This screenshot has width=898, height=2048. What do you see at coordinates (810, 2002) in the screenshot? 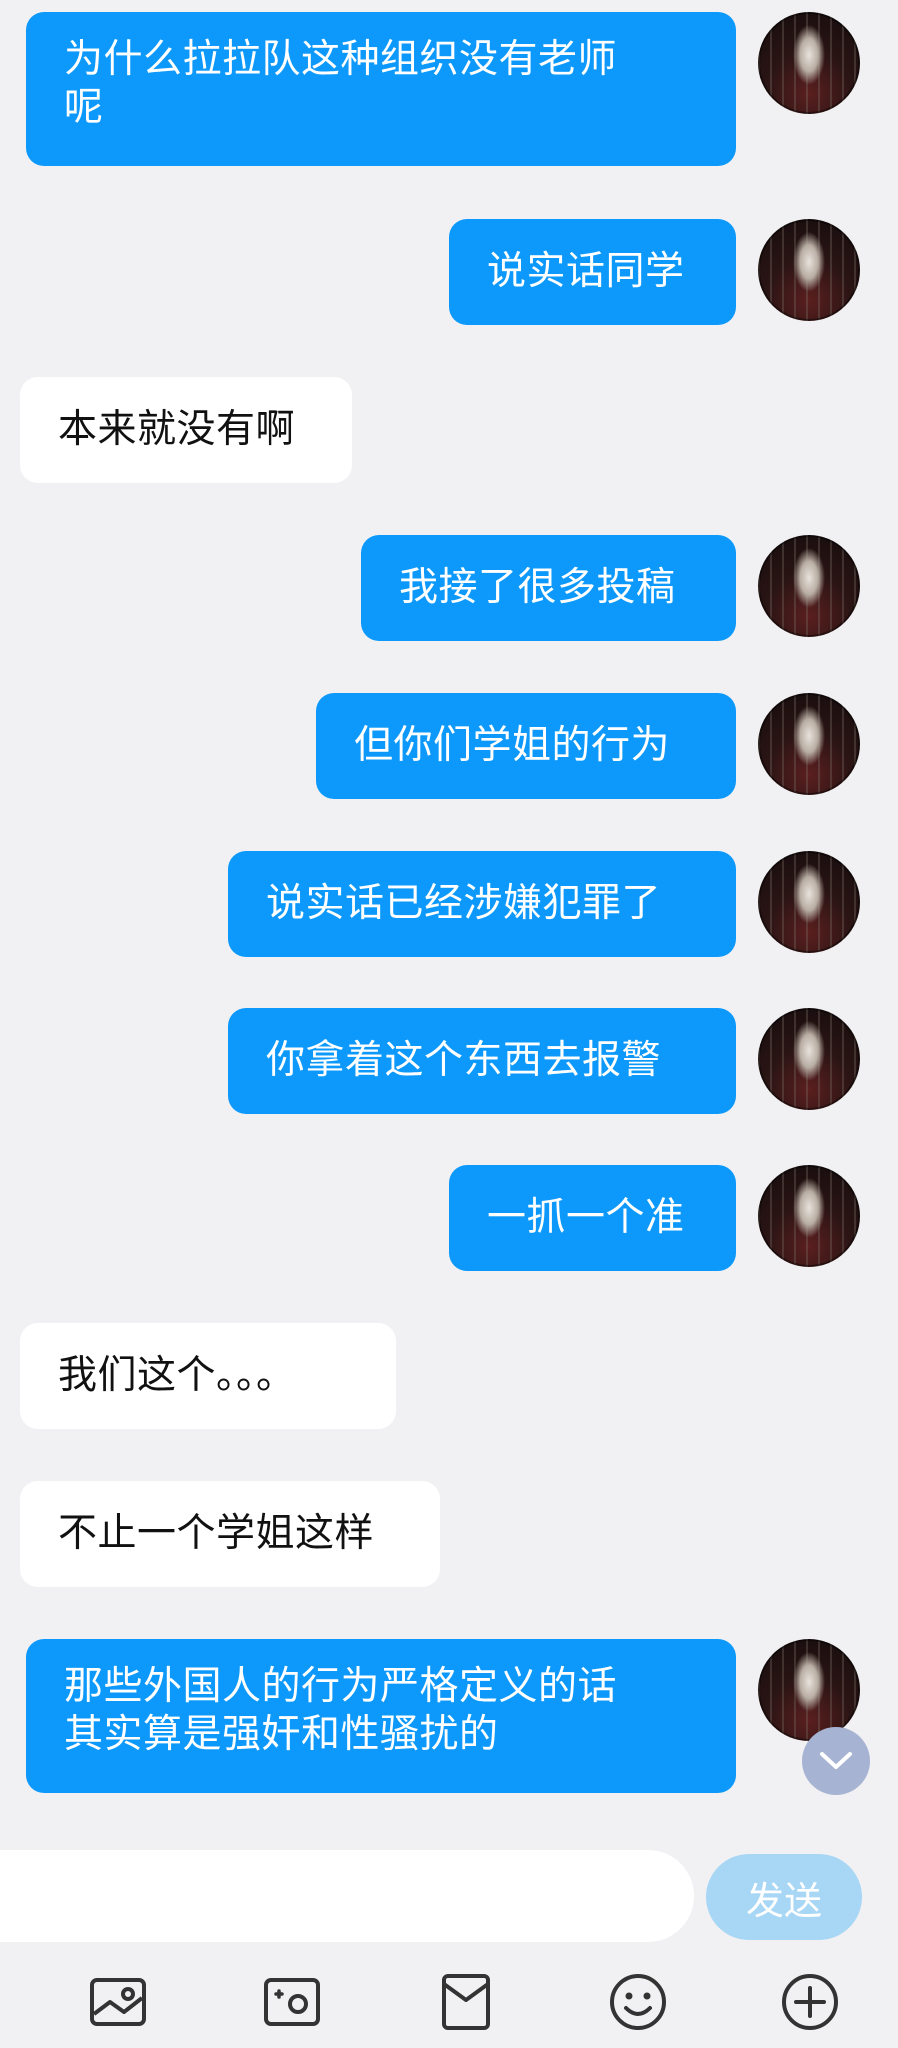
I see `plus-icon` at bounding box center [810, 2002].